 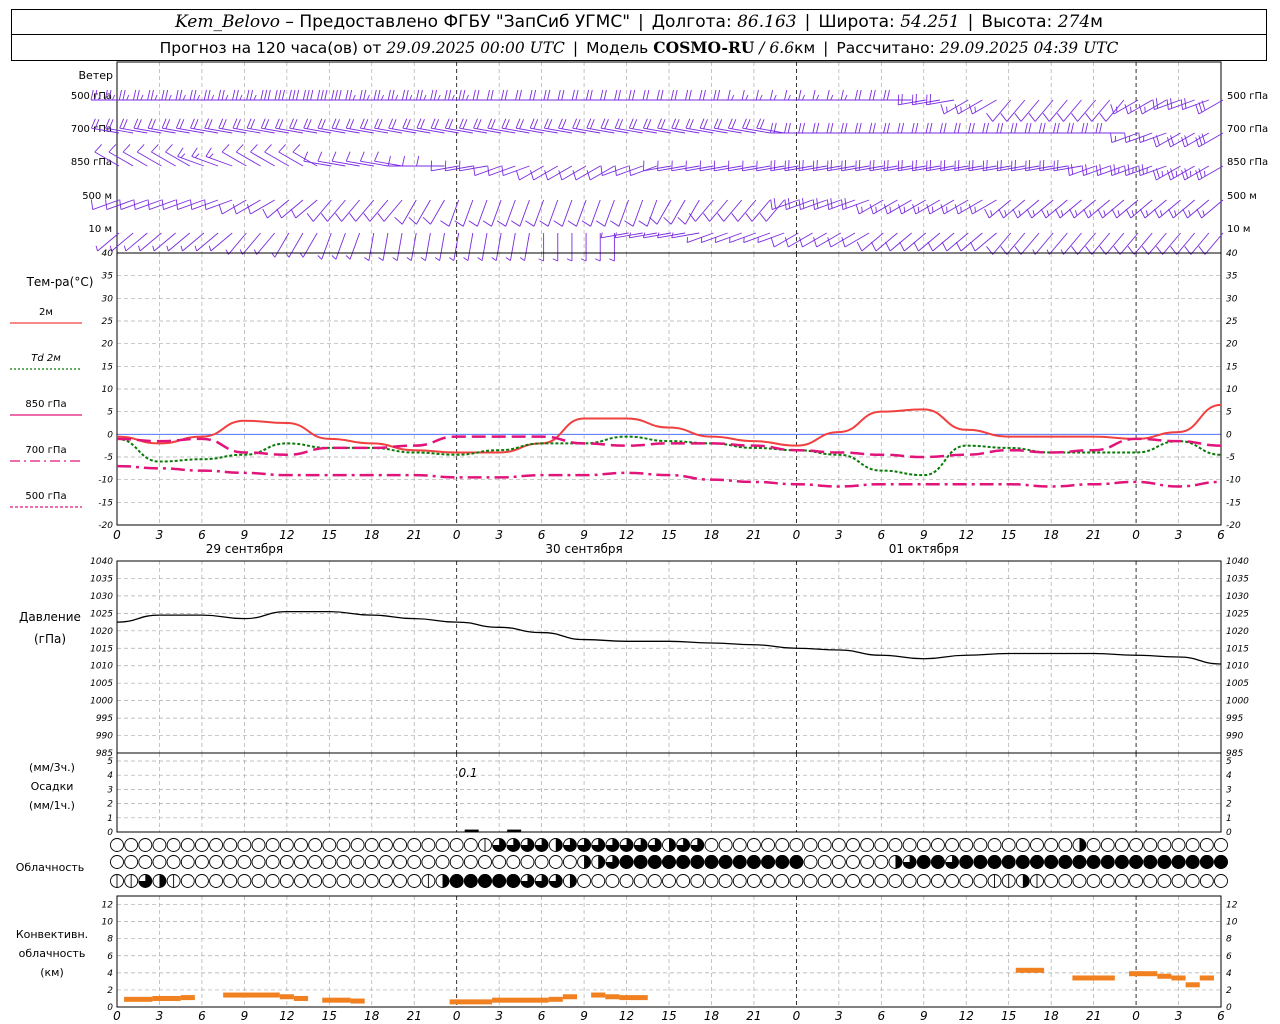 I want to click on conv-xtick: 3, so click(x=1179, y=1016).